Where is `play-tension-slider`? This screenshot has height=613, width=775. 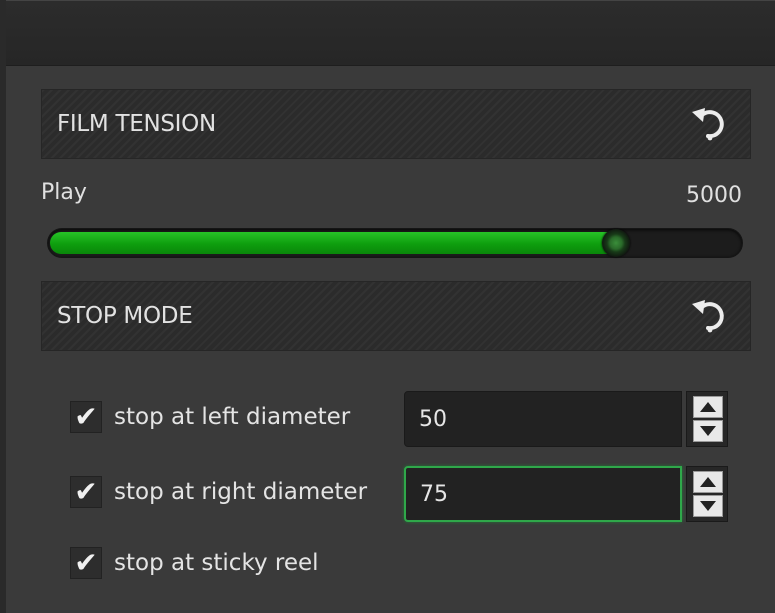
play-tension-slider is located at coordinates (395, 243).